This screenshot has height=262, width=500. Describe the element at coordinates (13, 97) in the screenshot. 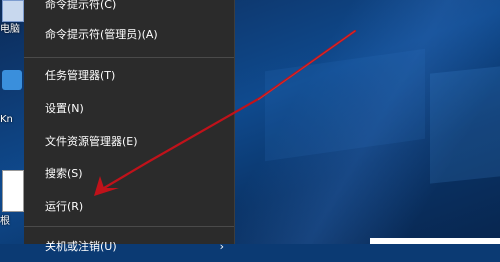

I see `desktop-shortcut: Kn` at that location.